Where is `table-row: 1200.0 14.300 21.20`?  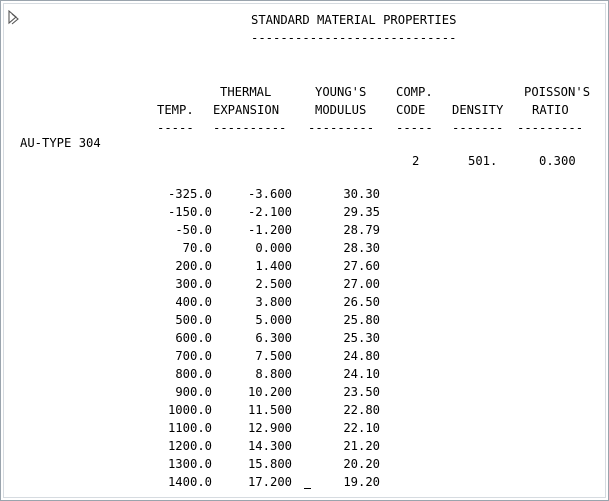 table-row: 1200.0 14.300 21.20 is located at coordinates (304, 446).